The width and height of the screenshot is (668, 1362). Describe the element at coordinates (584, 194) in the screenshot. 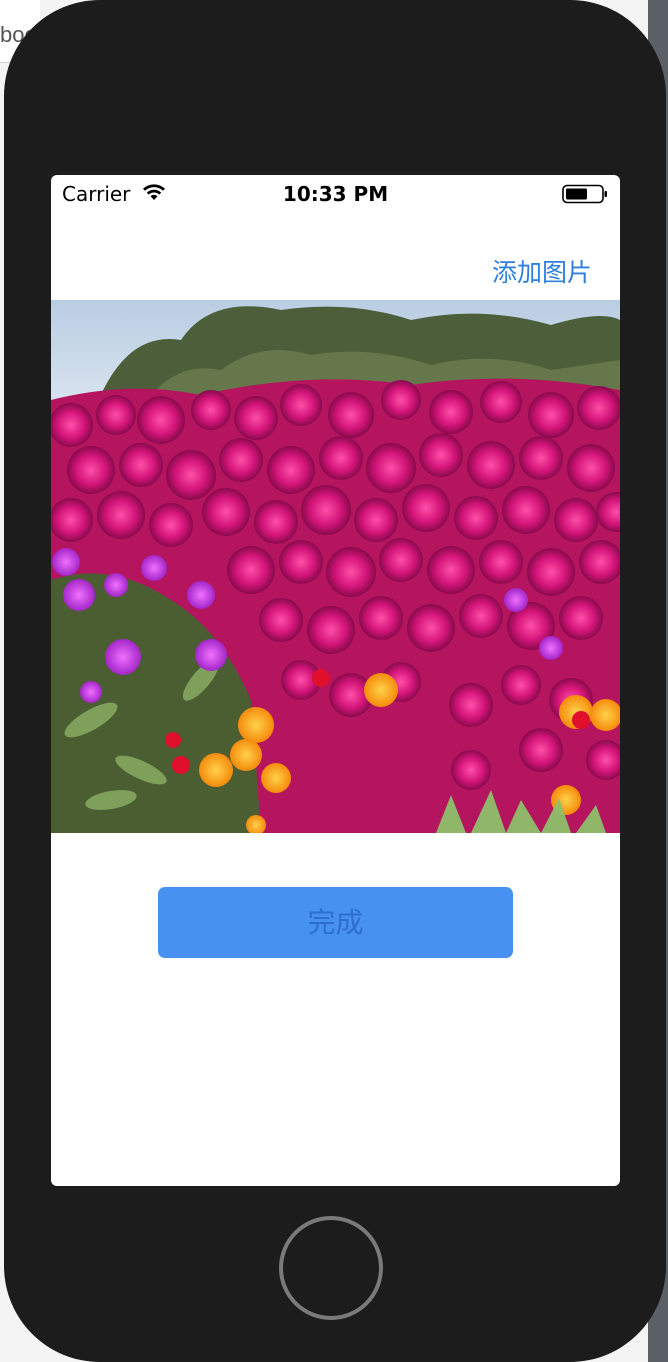

I see `battery-icon` at that location.